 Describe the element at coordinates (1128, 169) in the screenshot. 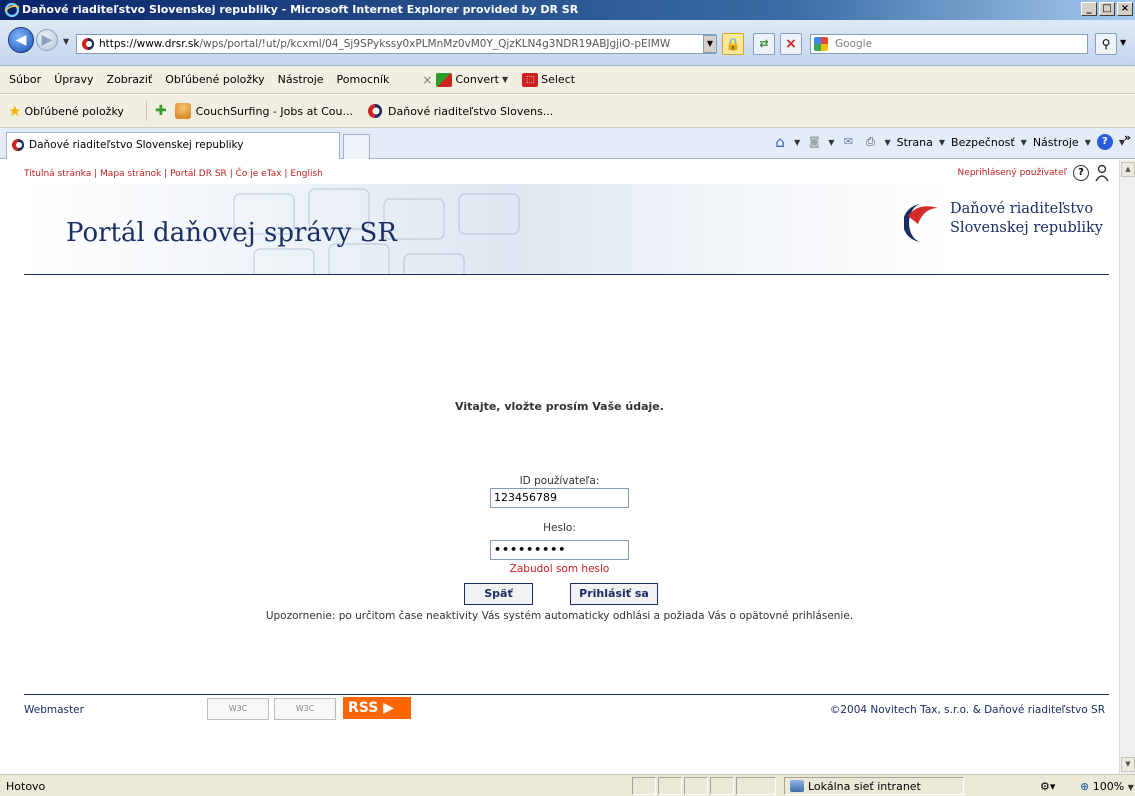

I see `scroll-up-icon: ▲` at that location.